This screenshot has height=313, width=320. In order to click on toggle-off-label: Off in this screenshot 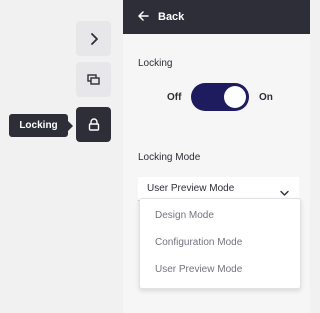, I will do `click(174, 97)`.